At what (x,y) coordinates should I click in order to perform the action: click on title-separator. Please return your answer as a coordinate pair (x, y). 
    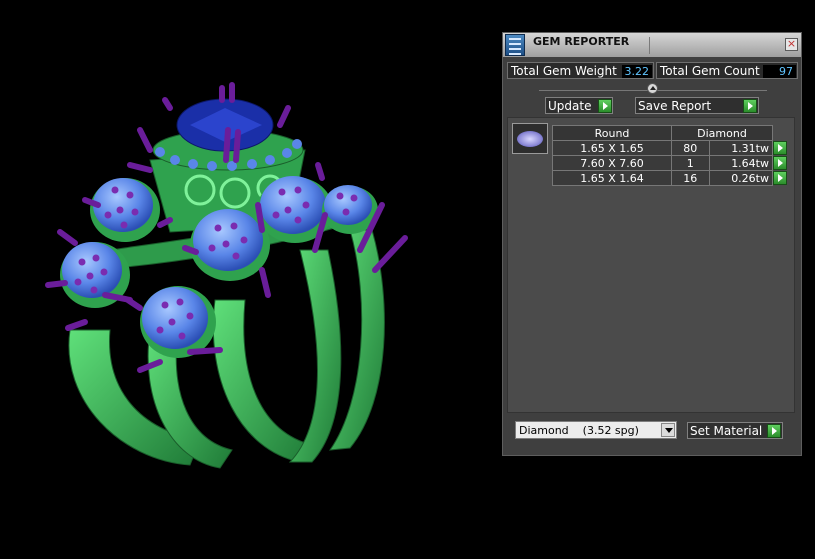
    Looking at the image, I should click on (649, 45).